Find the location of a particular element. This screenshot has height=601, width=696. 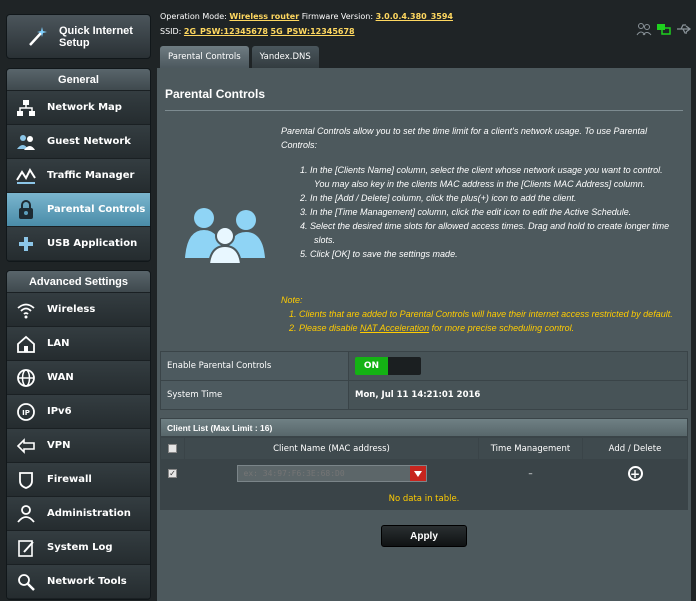

title-divider is located at coordinates (424, 110).